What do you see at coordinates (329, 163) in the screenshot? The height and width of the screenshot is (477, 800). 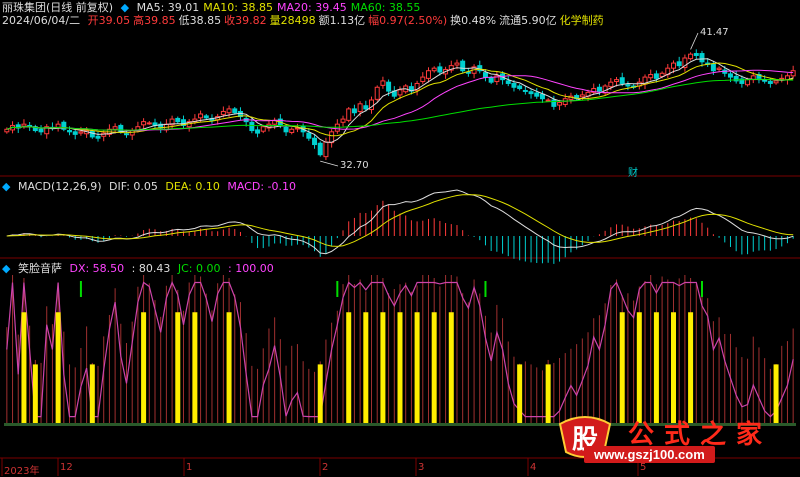 I see `low-leader` at bounding box center [329, 163].